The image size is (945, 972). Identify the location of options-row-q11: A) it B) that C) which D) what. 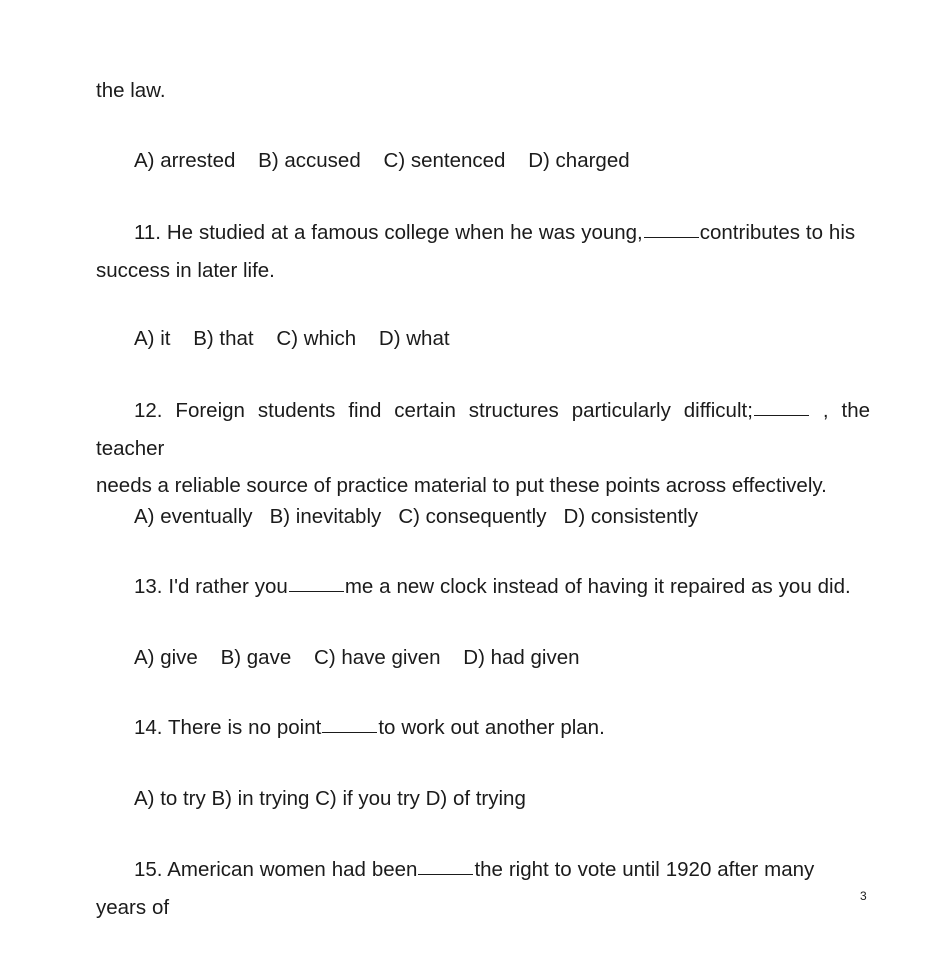
(483, 339).